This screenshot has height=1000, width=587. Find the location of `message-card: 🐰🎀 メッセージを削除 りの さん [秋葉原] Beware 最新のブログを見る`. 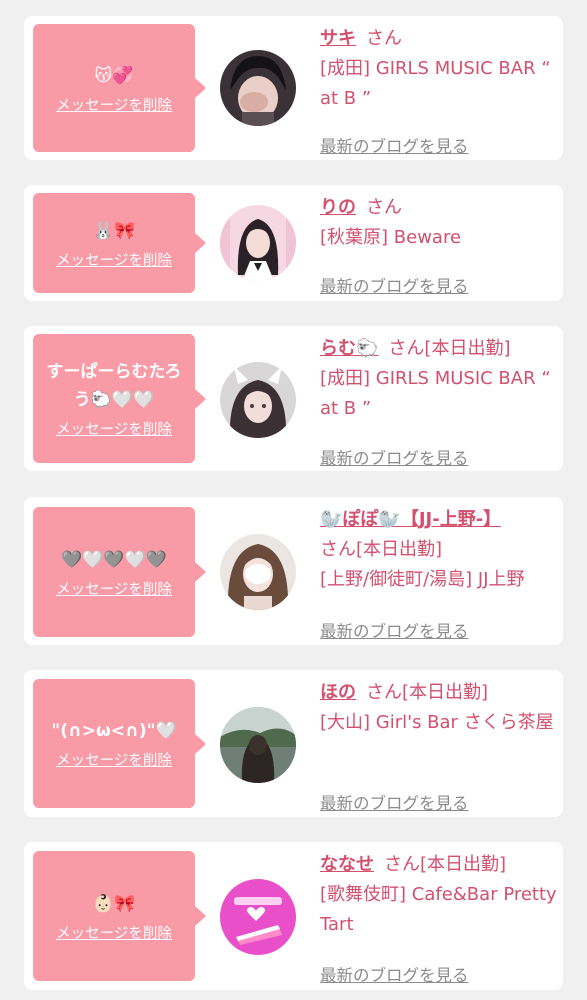

message-card: 🐰🎀 メッセージを削除 りの さん [秋葉原] Beware 最新のブログを見る is located at coordinates (293, 243).